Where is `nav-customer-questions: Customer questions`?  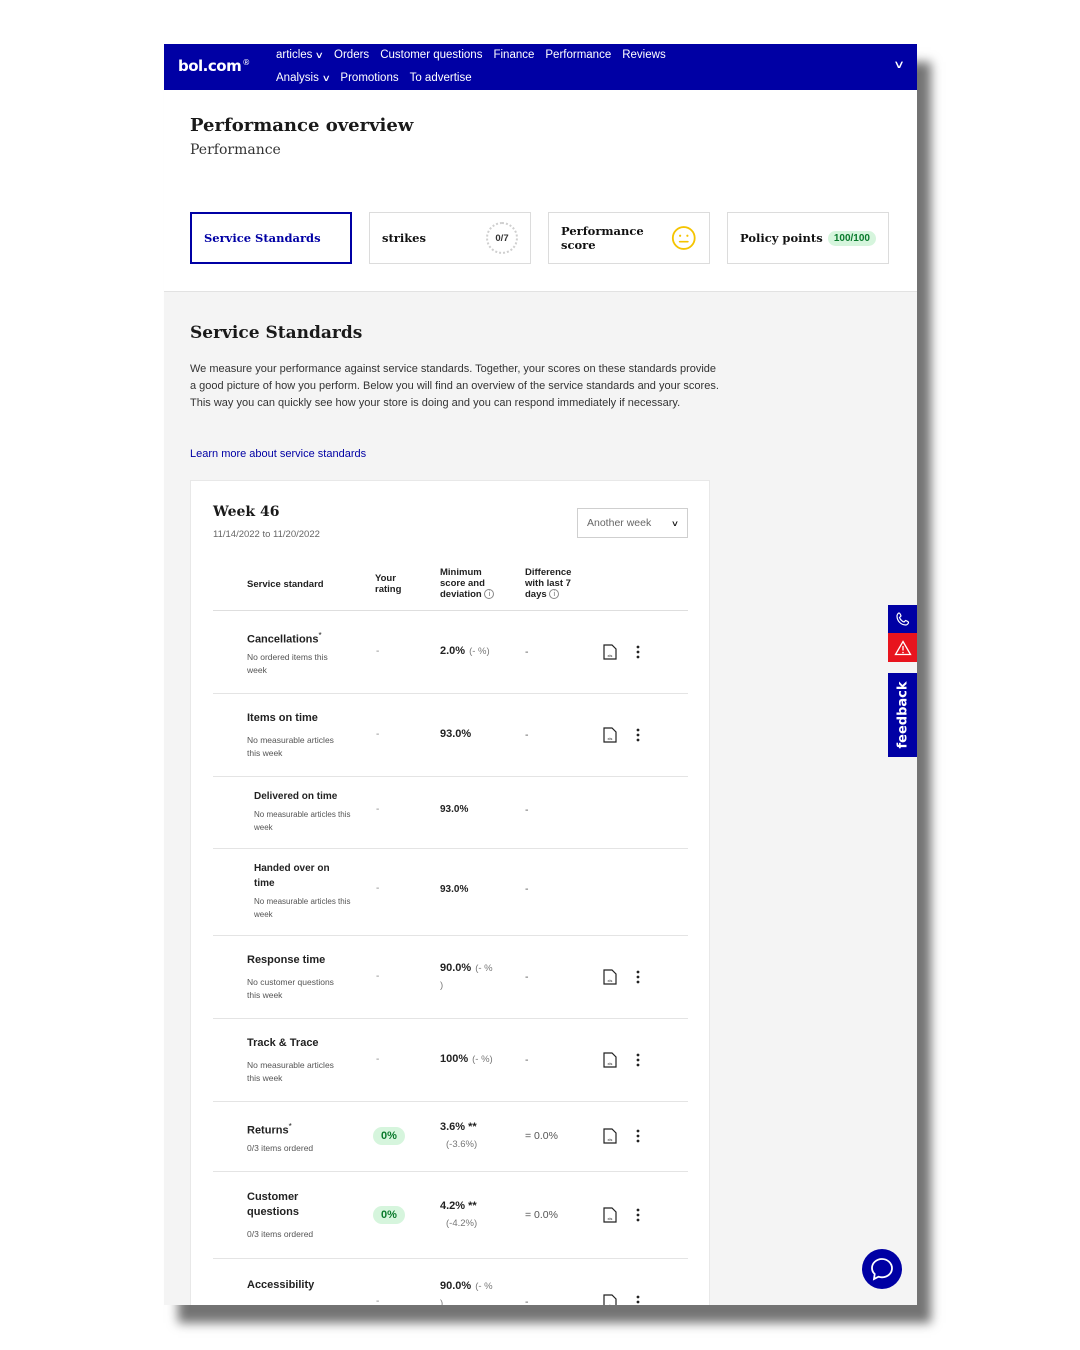
nav-customer-questions: Customer questions is located at coordinates (431, 55).